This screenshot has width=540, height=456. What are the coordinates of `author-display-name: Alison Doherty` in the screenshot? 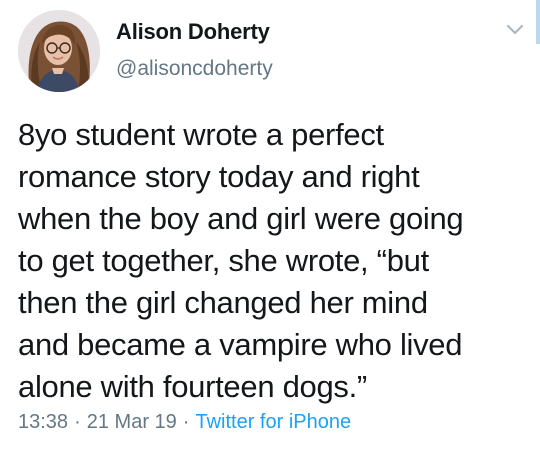 It's located at (193, 32).